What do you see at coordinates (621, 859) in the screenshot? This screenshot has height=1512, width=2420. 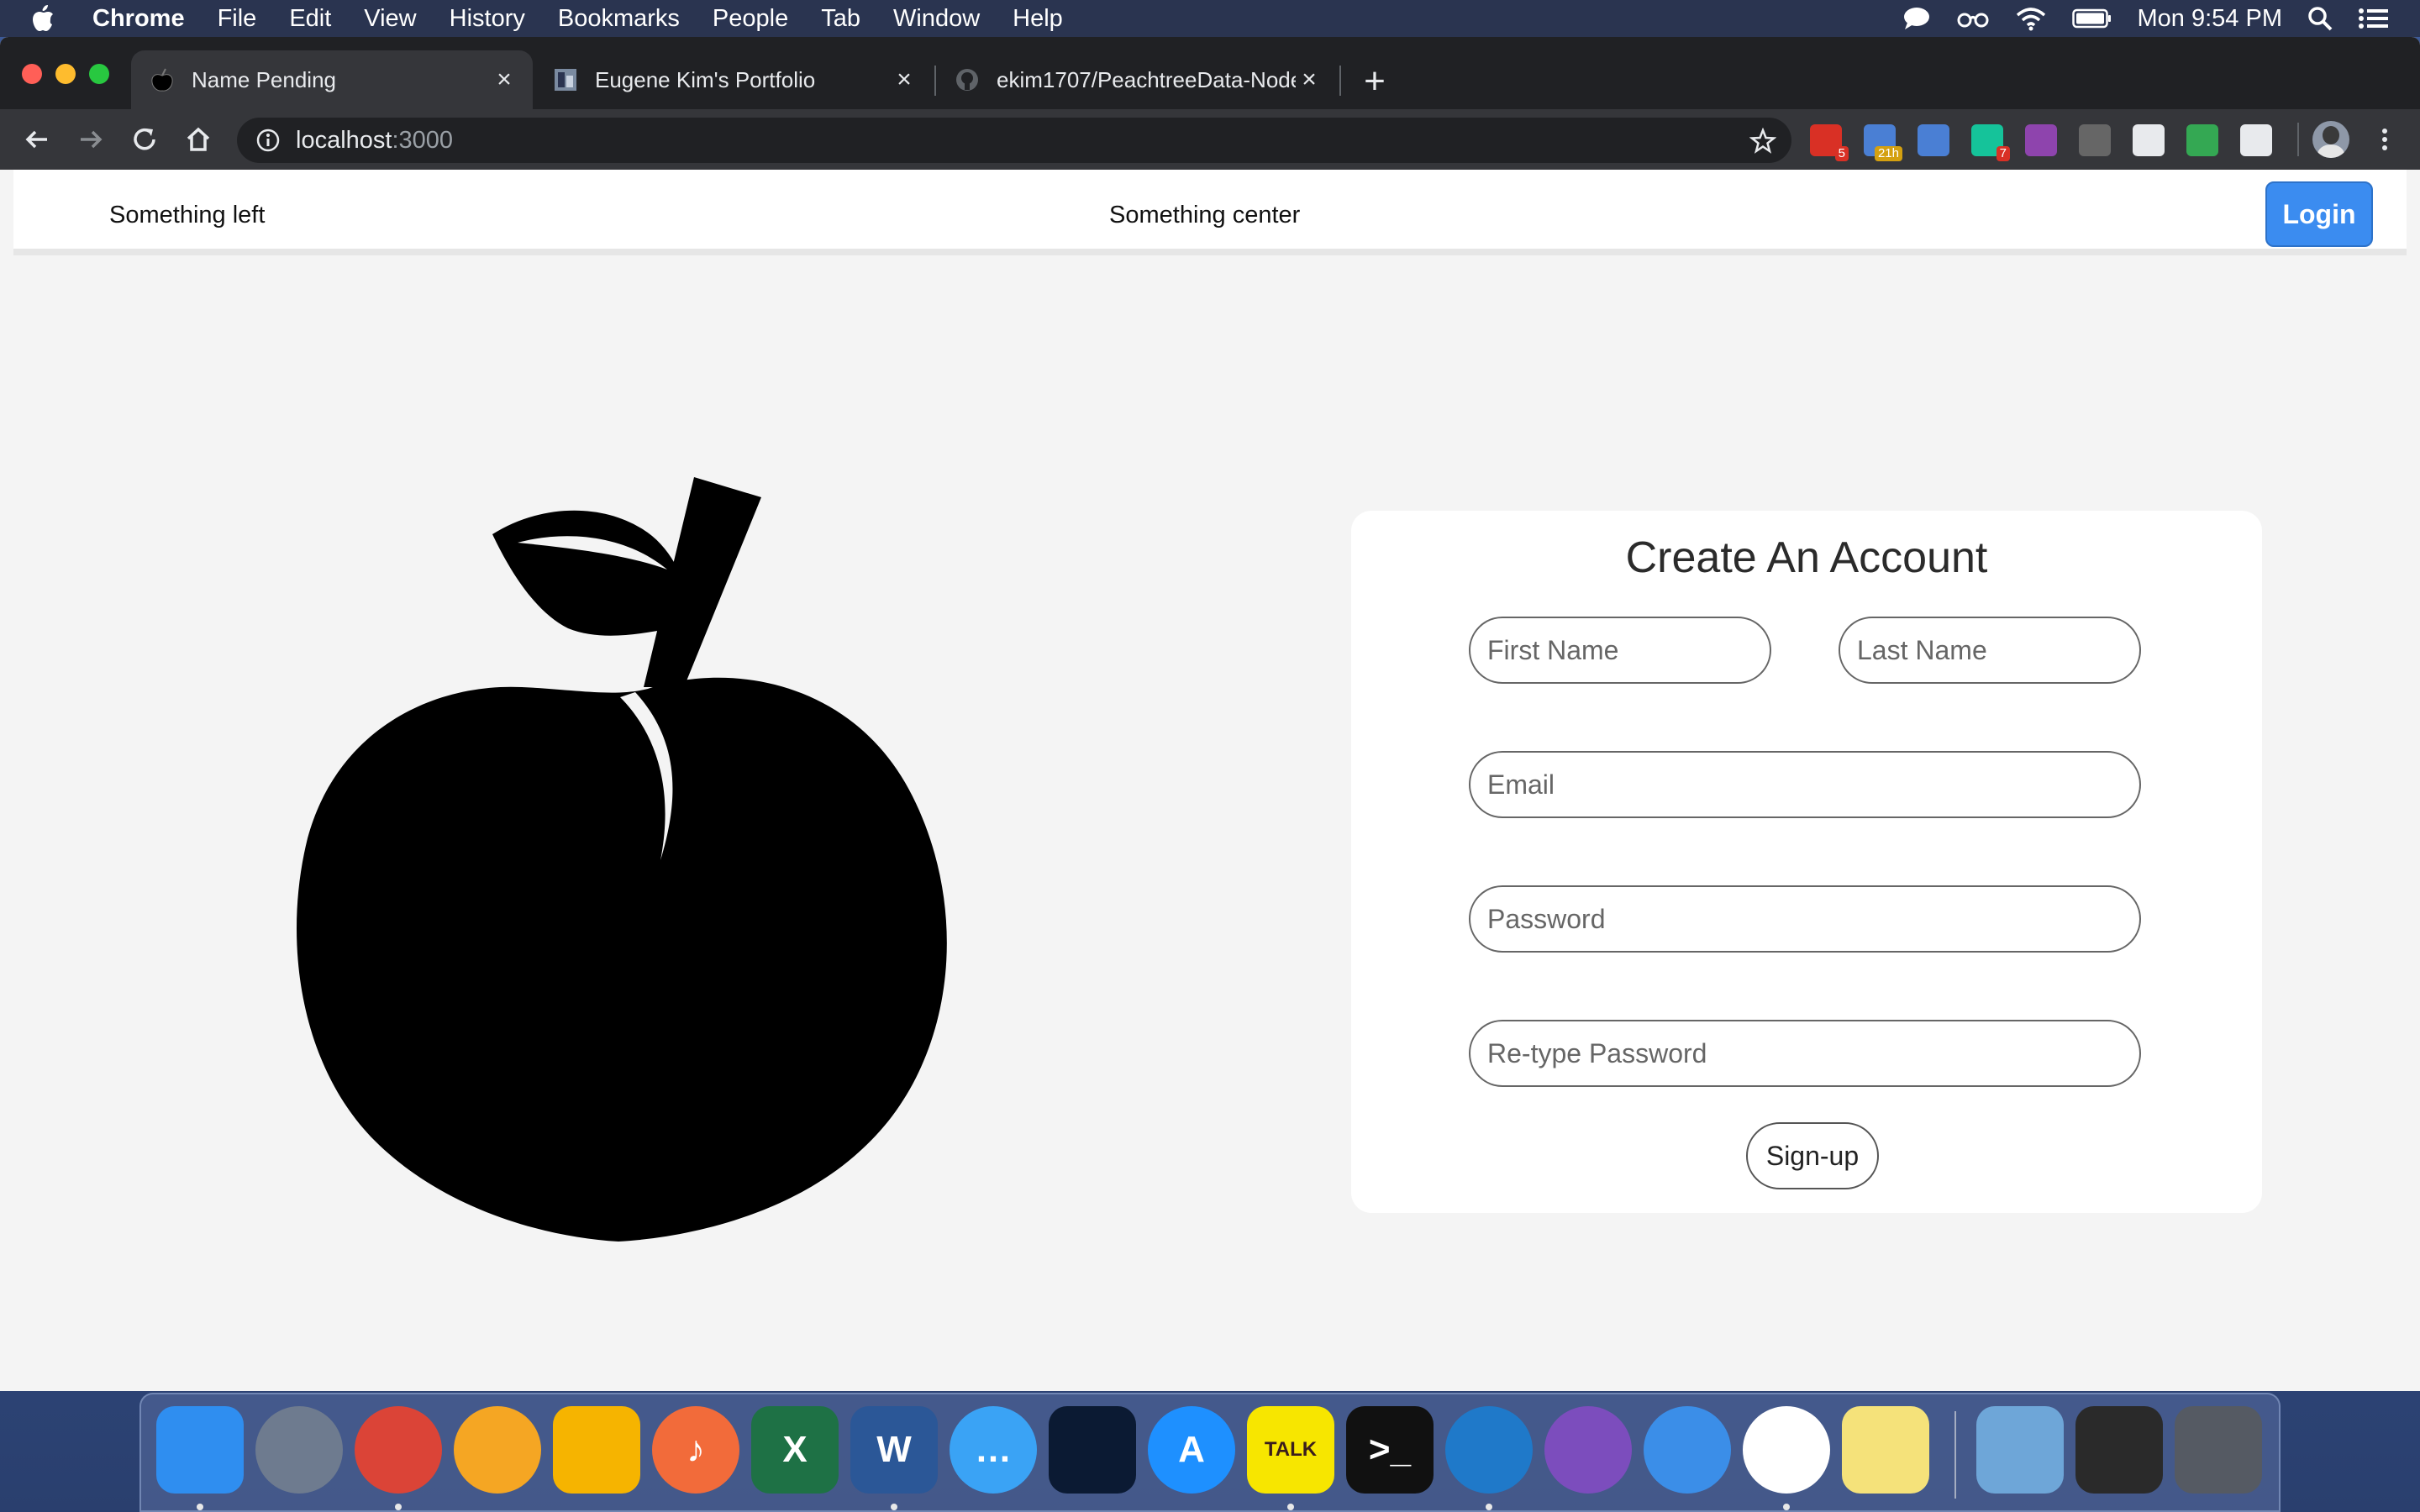 I see `apple-logo-icon` at bounding box center [621, 859].